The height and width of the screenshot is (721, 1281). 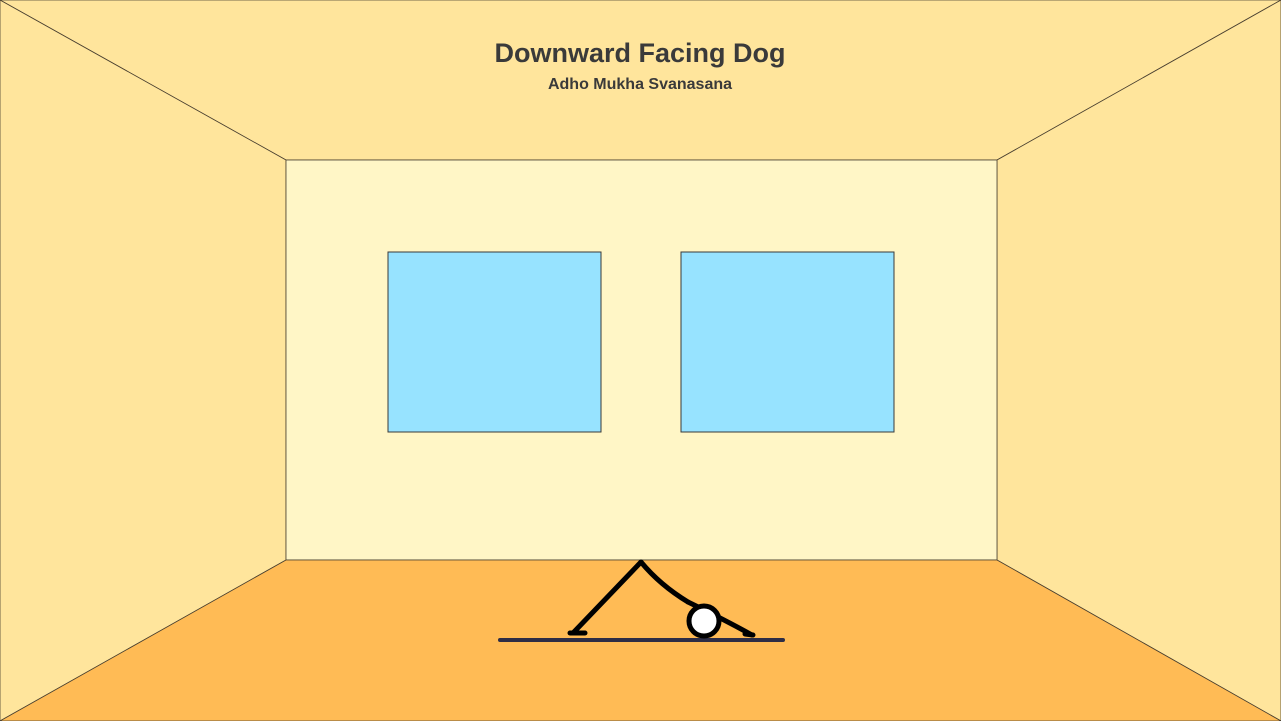 I want to click on figure-head, so click(x=704, y=621).